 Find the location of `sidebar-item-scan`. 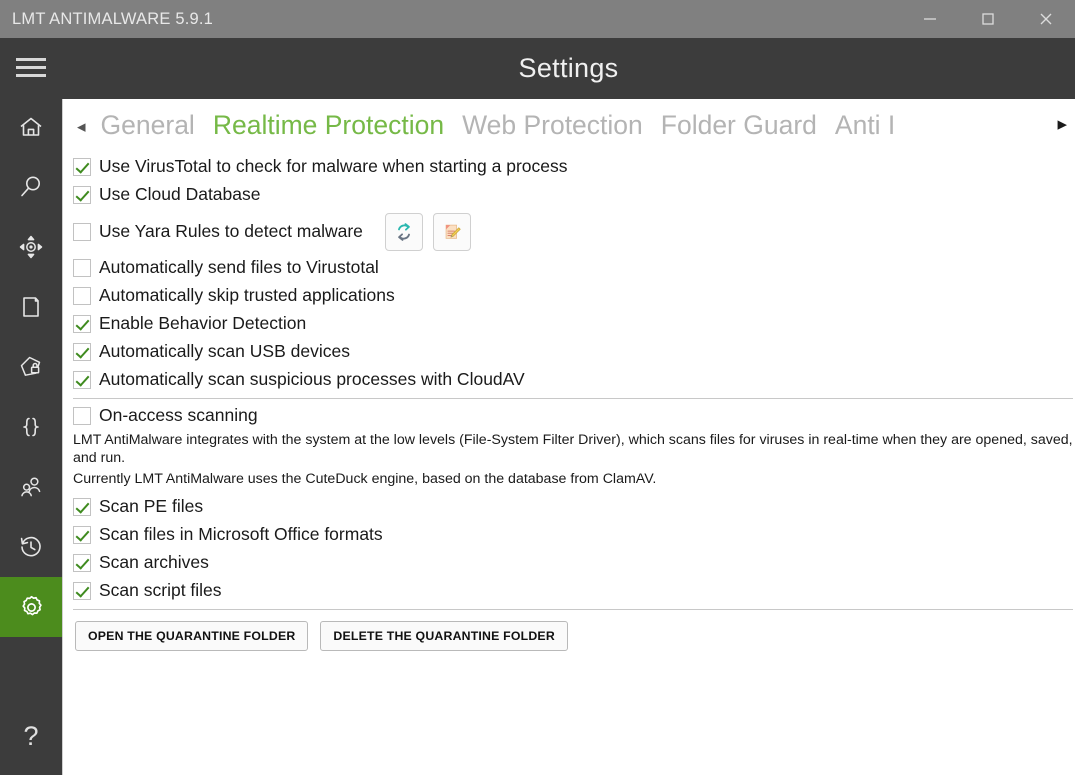

sidebar-item-scan is located at coordinates (31, 187).